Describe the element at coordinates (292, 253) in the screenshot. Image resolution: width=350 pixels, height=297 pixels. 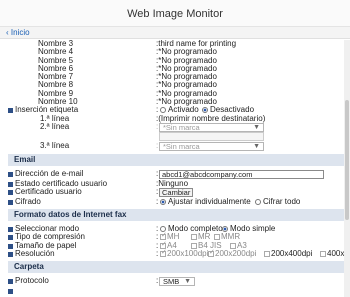
I see `resolution-200x400-label: 200x400dpi` at that location.